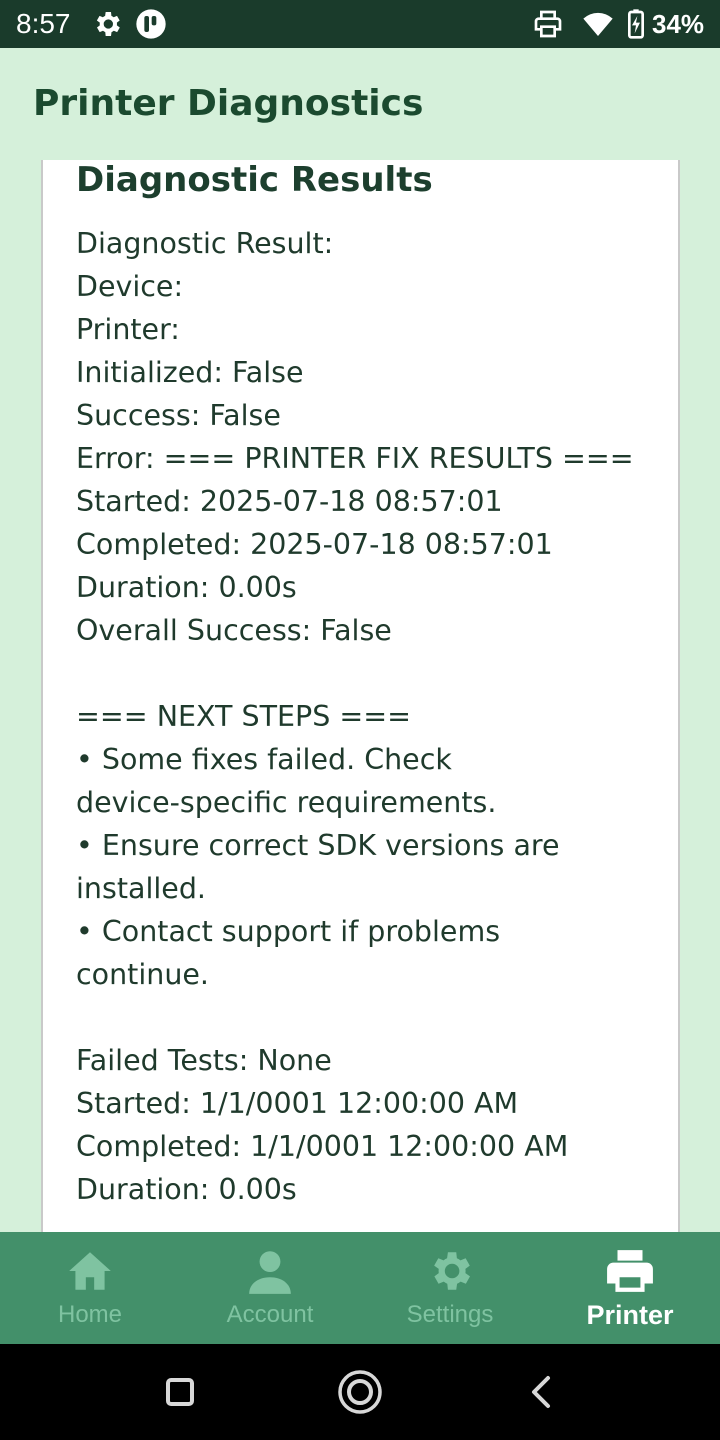  I want to click on battery-percentage: 34%, so click(678, 24).